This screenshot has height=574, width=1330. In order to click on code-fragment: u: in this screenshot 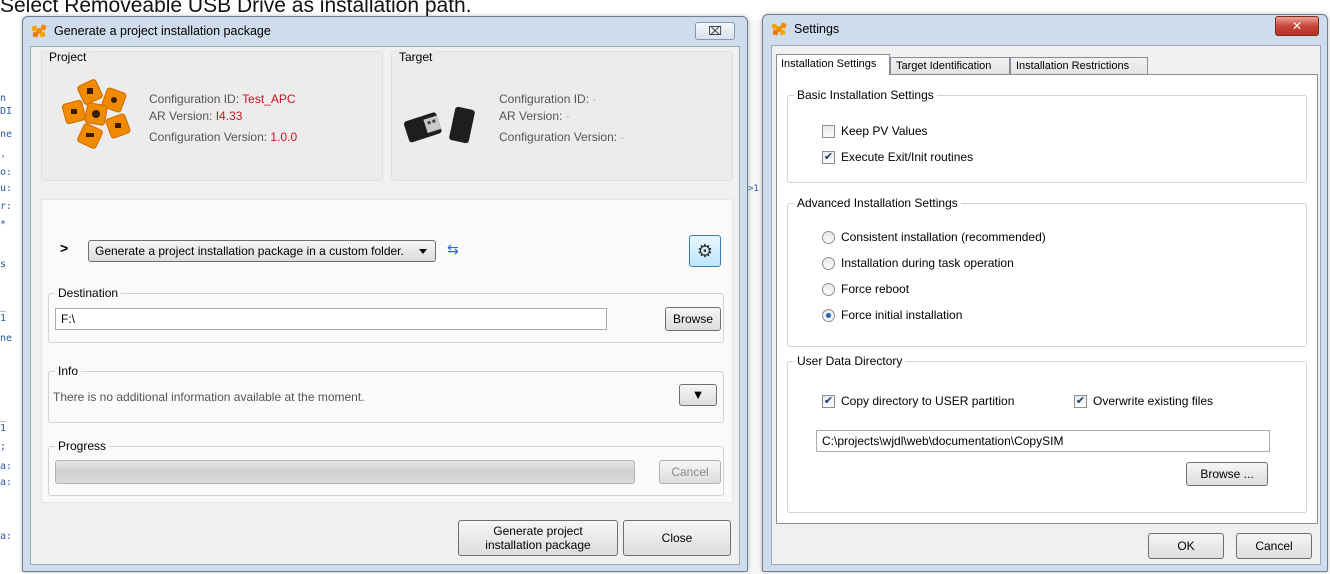, I will do `click(6, 188)`.